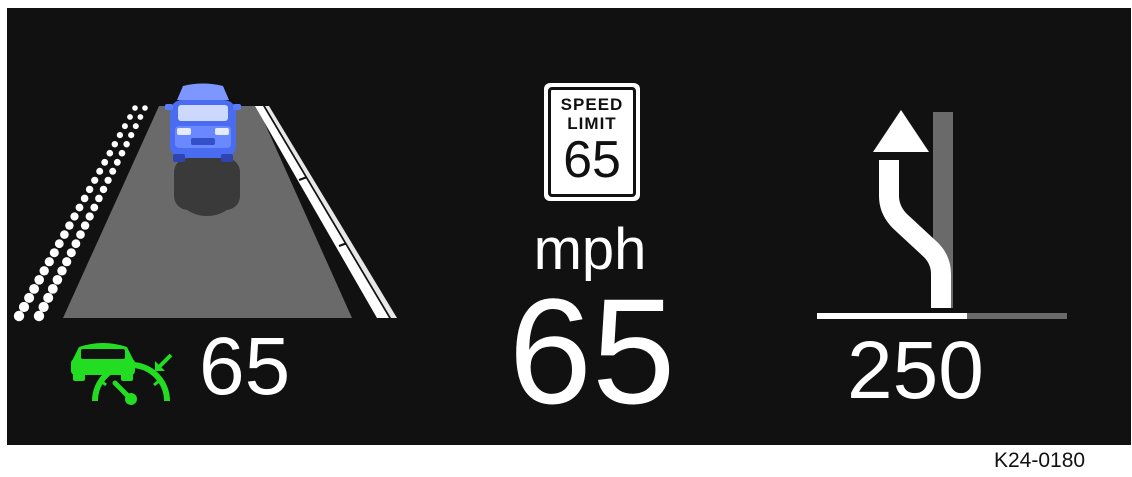 The height and width of the screenshot is (477, 1132). Describe the element at coordinates (592, 104) in the screenshot. I see `speed-limit-sign-line1: SPEED` at that location.